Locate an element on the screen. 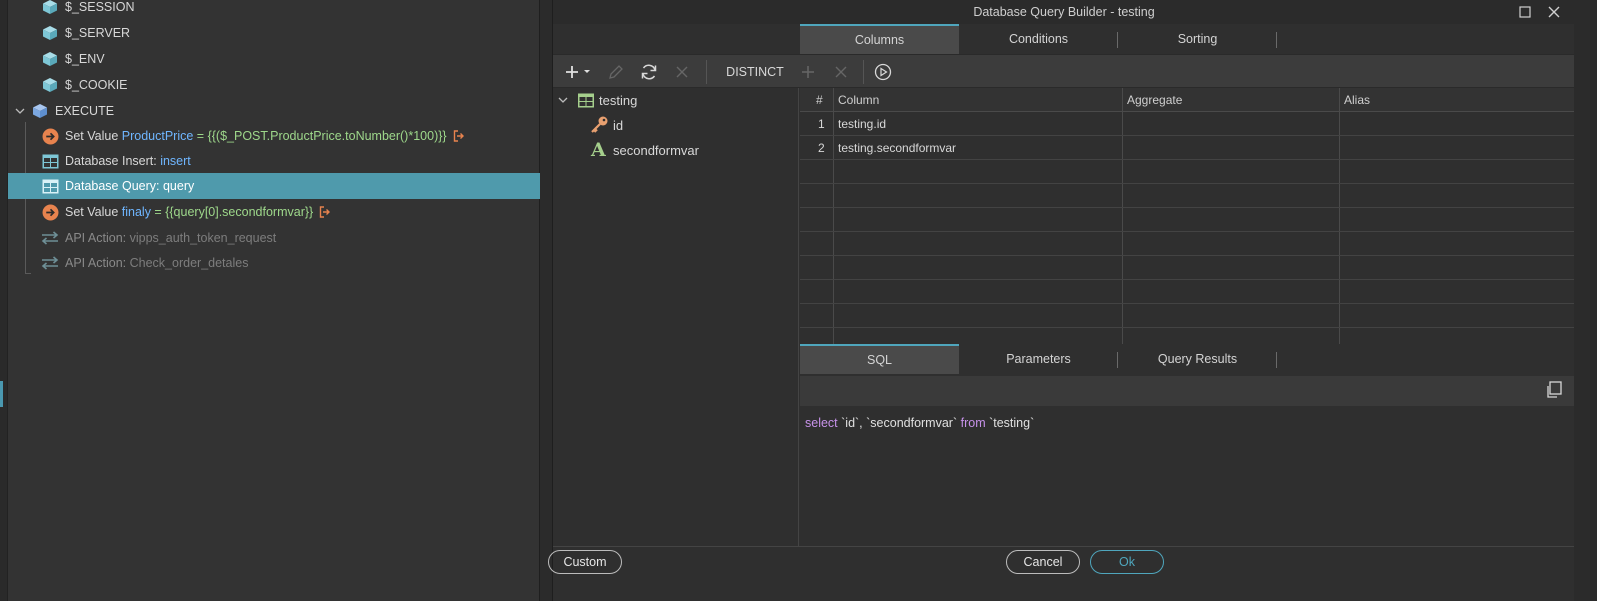 This screenshot has width=1597, height=601. row-number: 1 is located at coordinates (821, 124).